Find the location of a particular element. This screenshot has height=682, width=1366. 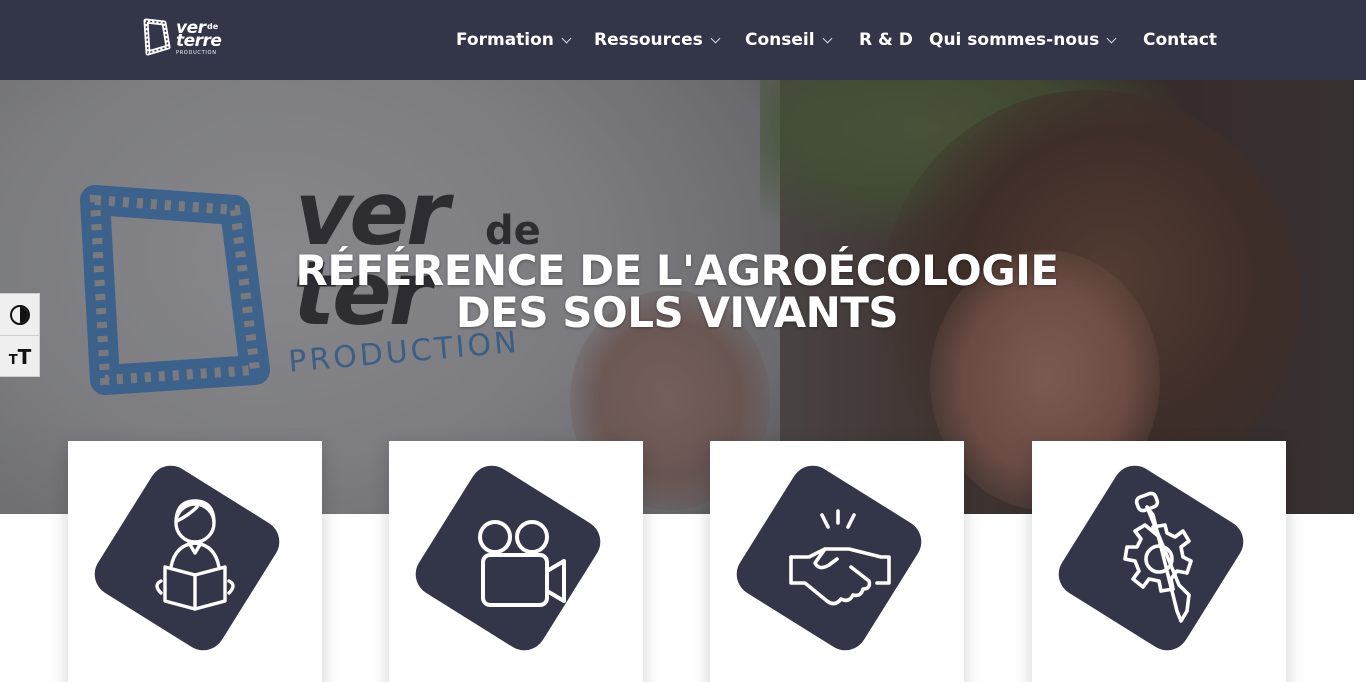

nav-item-r-and-d: R & D is located at coordinates (886, 40).